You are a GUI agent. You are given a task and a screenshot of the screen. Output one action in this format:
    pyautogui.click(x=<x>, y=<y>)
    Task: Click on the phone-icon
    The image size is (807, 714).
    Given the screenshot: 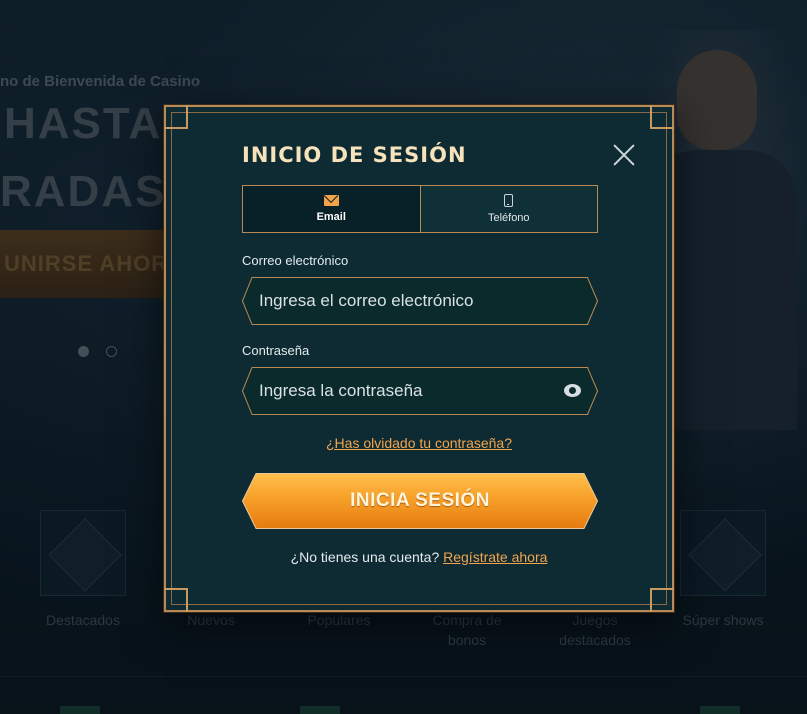 What is the action you would take?
    pyautogui.click(x=509, y=200)
    